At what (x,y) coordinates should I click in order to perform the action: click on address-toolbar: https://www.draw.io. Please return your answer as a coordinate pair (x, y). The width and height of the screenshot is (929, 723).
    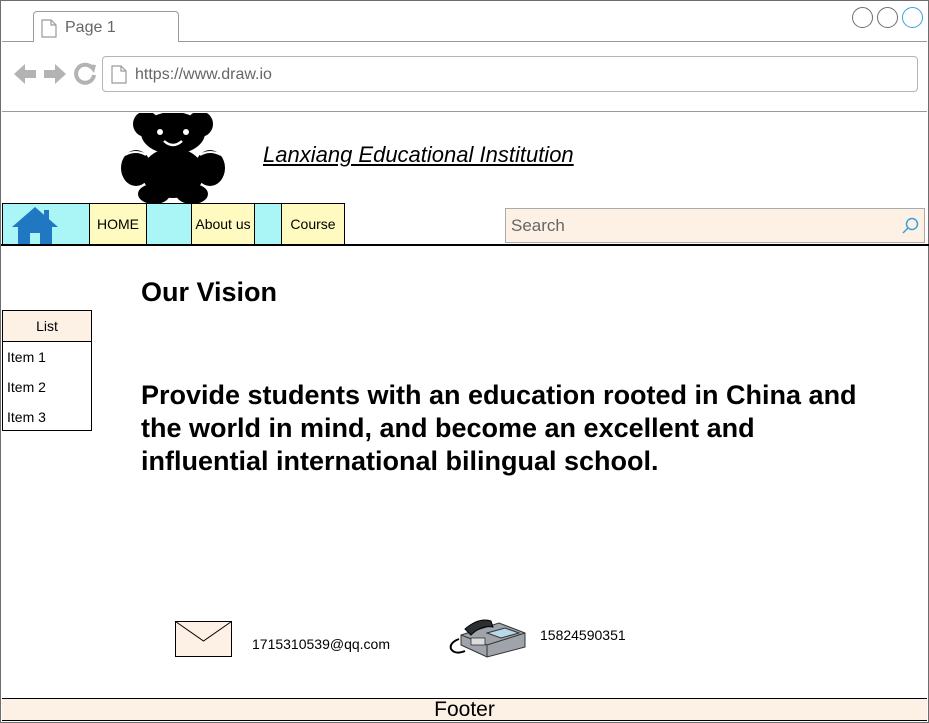
    Looking at the image, I should click on (464, 77).